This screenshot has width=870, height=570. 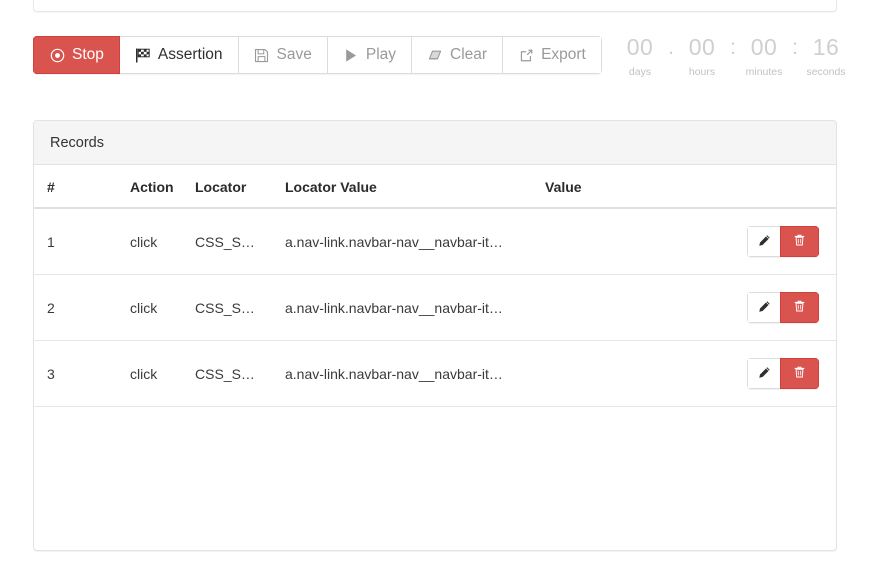 What do you see at coordinates (640, 47) in the screenshot?
I see `timer-days-value: 00` at bounding box center [640, 47].